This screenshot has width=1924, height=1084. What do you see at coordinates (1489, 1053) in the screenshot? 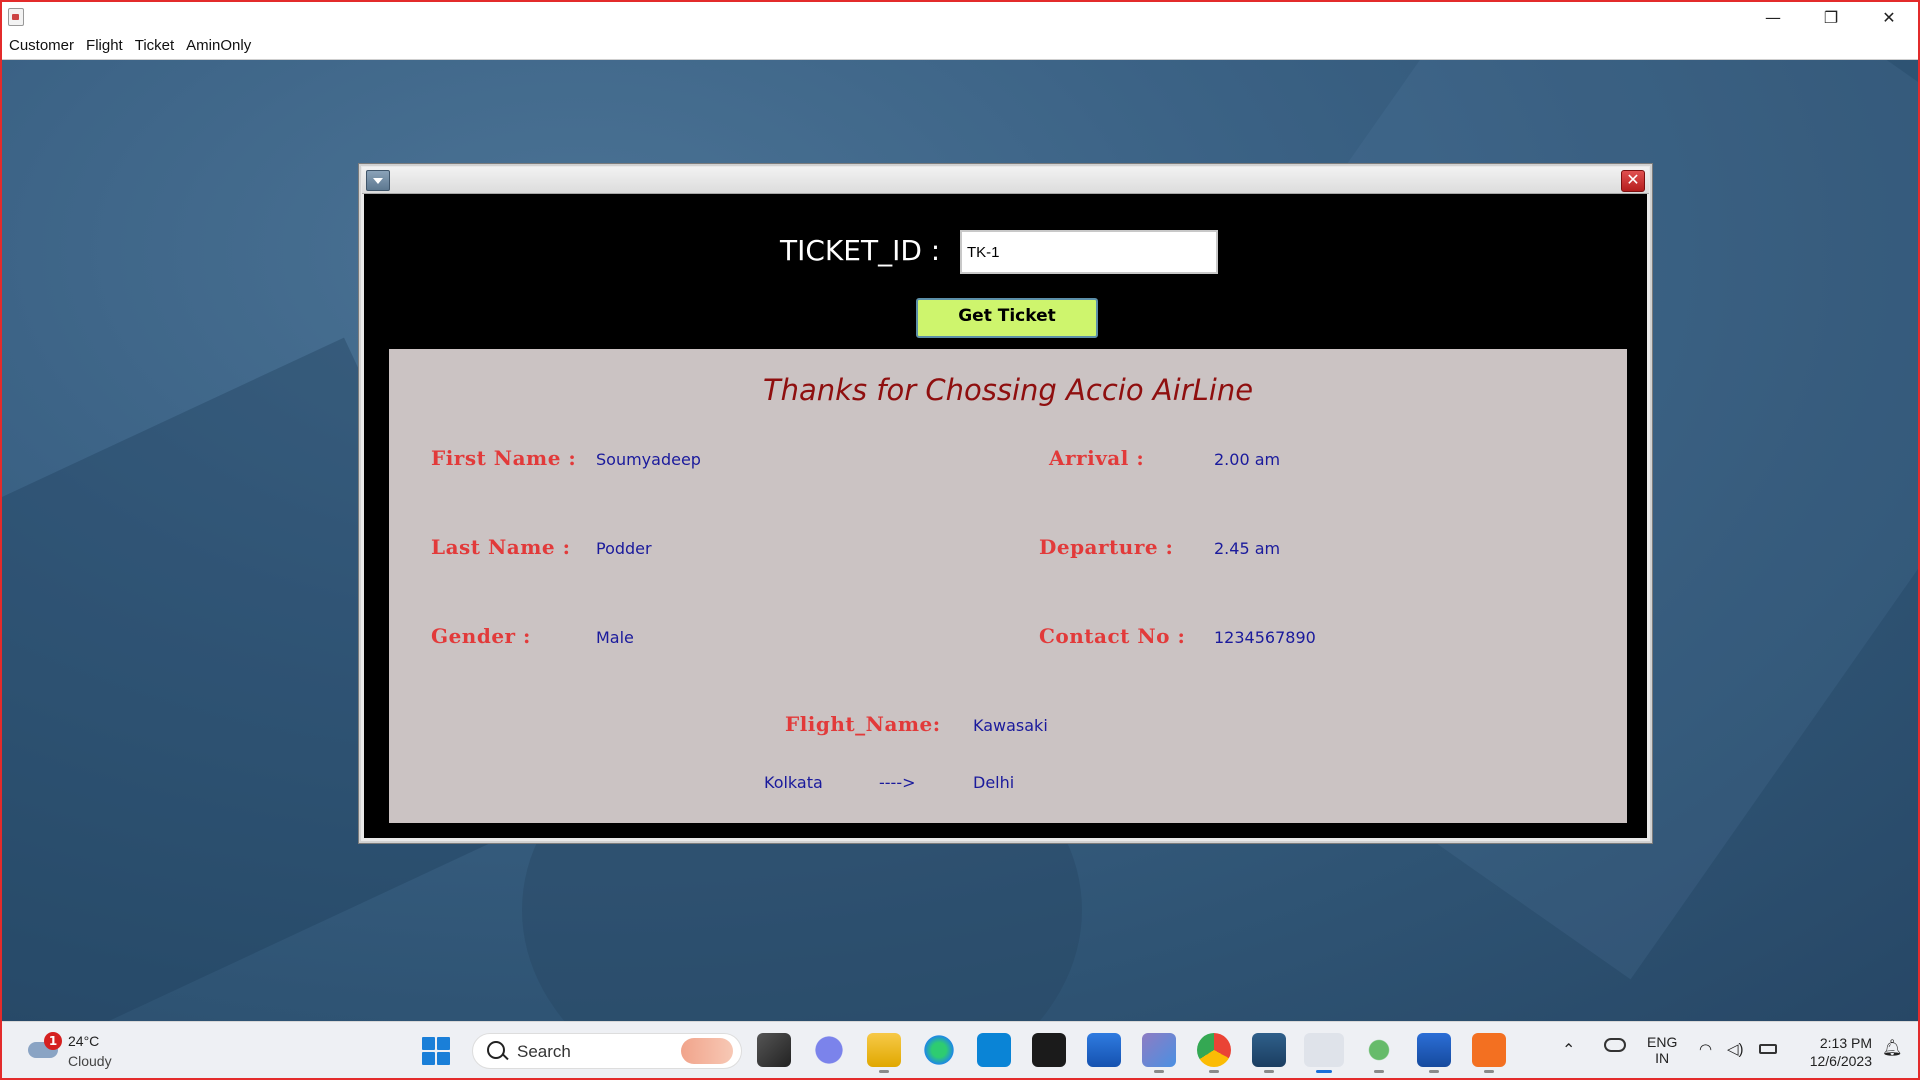
I see `xampp-icon` at bounding box center [1489, 1053].